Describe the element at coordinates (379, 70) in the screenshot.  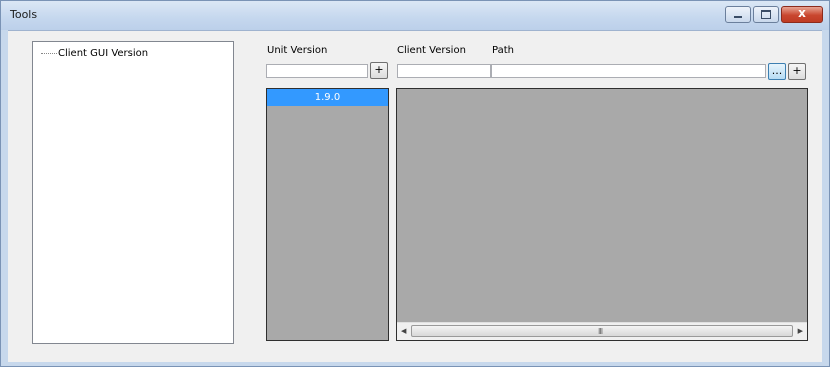
I see `add-unit-version-button: +` at that location.